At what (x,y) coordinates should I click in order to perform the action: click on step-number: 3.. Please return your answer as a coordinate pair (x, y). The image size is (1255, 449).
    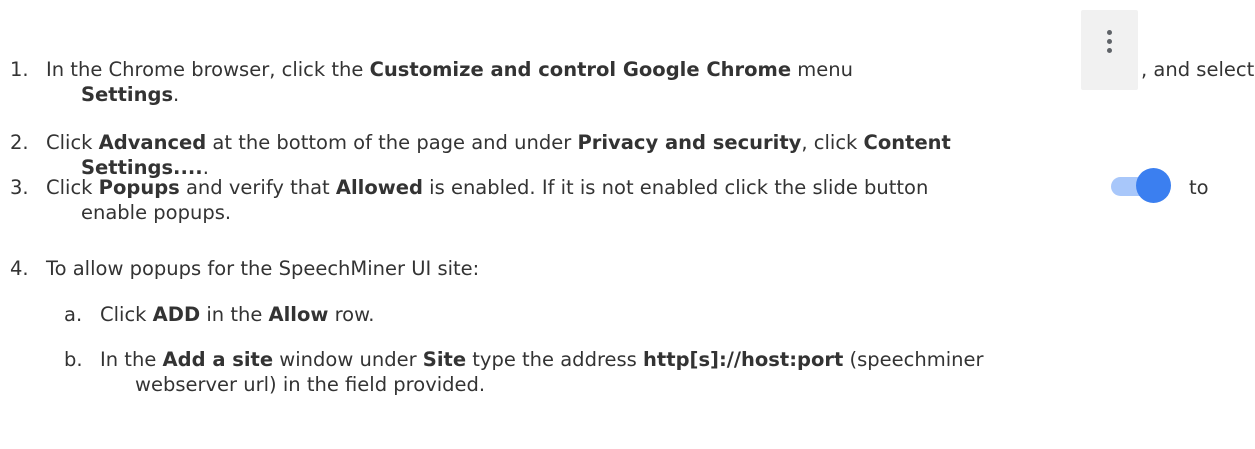
    Looking at the image, I should click on (19, 187).